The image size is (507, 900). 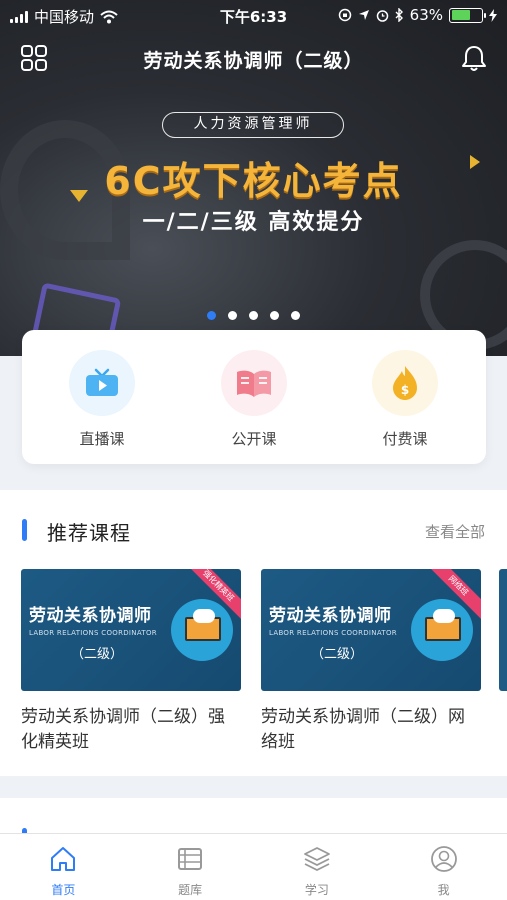 What do you see at coordinates (102, 439) in the screenshot?
I see `category-label: 直播课` at bounding box center [102, 439].